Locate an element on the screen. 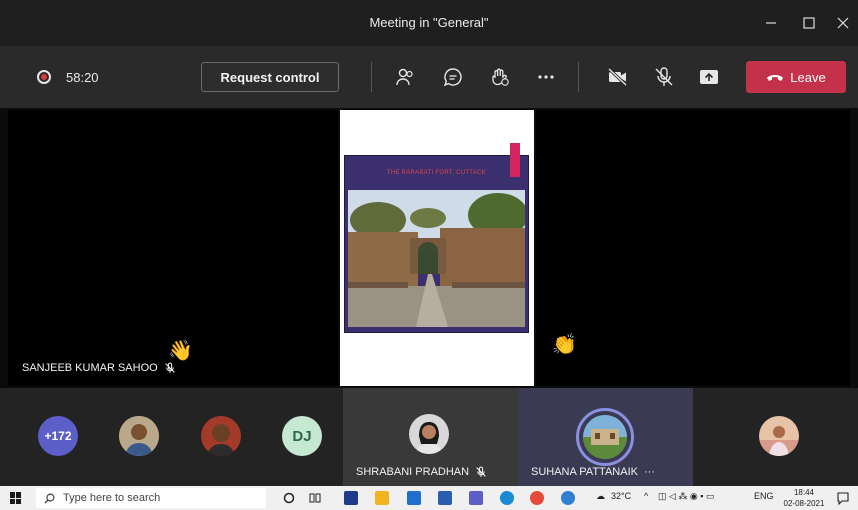 This screenshot has width=858, height=510. minimize-button is located at coordinates (771, 23).